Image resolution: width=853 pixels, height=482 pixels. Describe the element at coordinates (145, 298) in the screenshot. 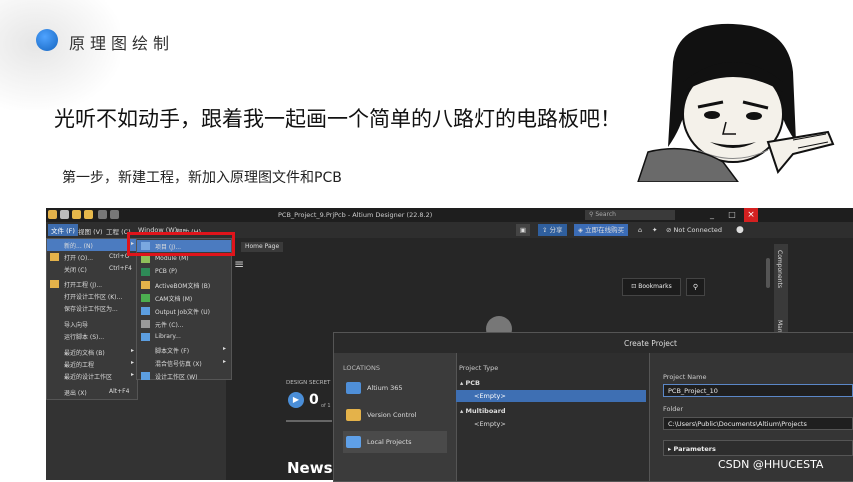

I see `cam-icon` at that location.